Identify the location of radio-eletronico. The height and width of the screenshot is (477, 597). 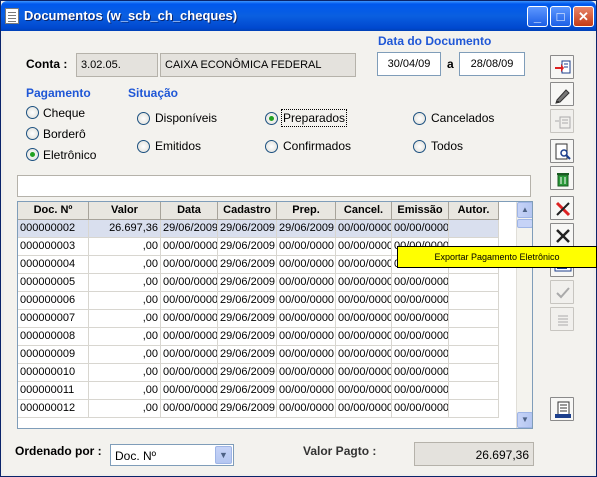
(32, 154).